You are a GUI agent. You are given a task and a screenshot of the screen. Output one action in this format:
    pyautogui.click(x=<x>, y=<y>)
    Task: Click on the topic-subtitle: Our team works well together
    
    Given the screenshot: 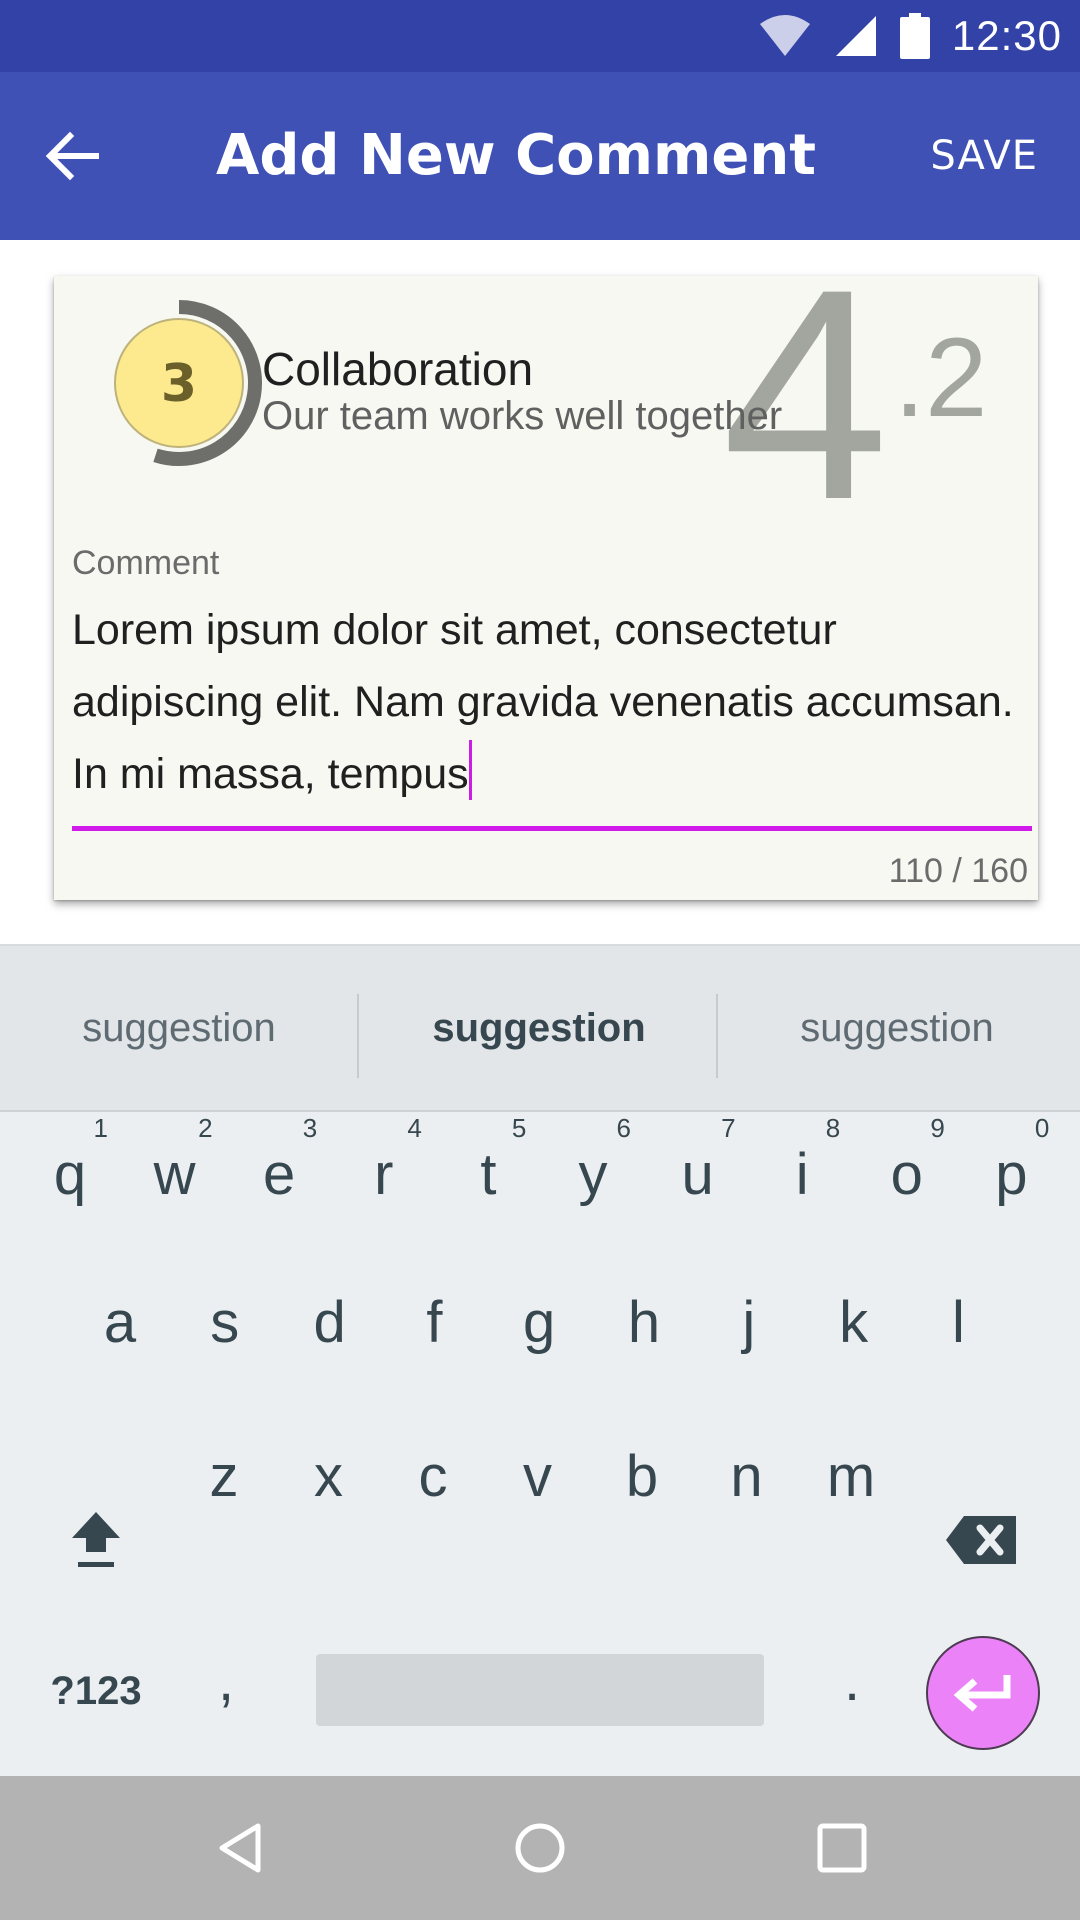 What is the action you would take?
    pyautogui.click(x=522, y=416)
    